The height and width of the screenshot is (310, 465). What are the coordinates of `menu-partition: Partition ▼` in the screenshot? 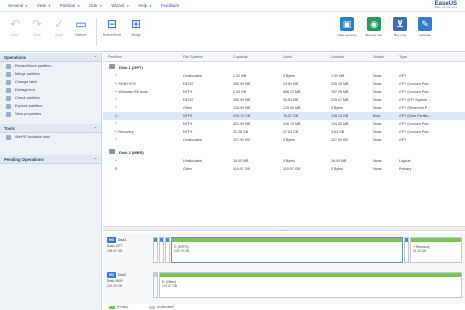 It's located at (70, 5).